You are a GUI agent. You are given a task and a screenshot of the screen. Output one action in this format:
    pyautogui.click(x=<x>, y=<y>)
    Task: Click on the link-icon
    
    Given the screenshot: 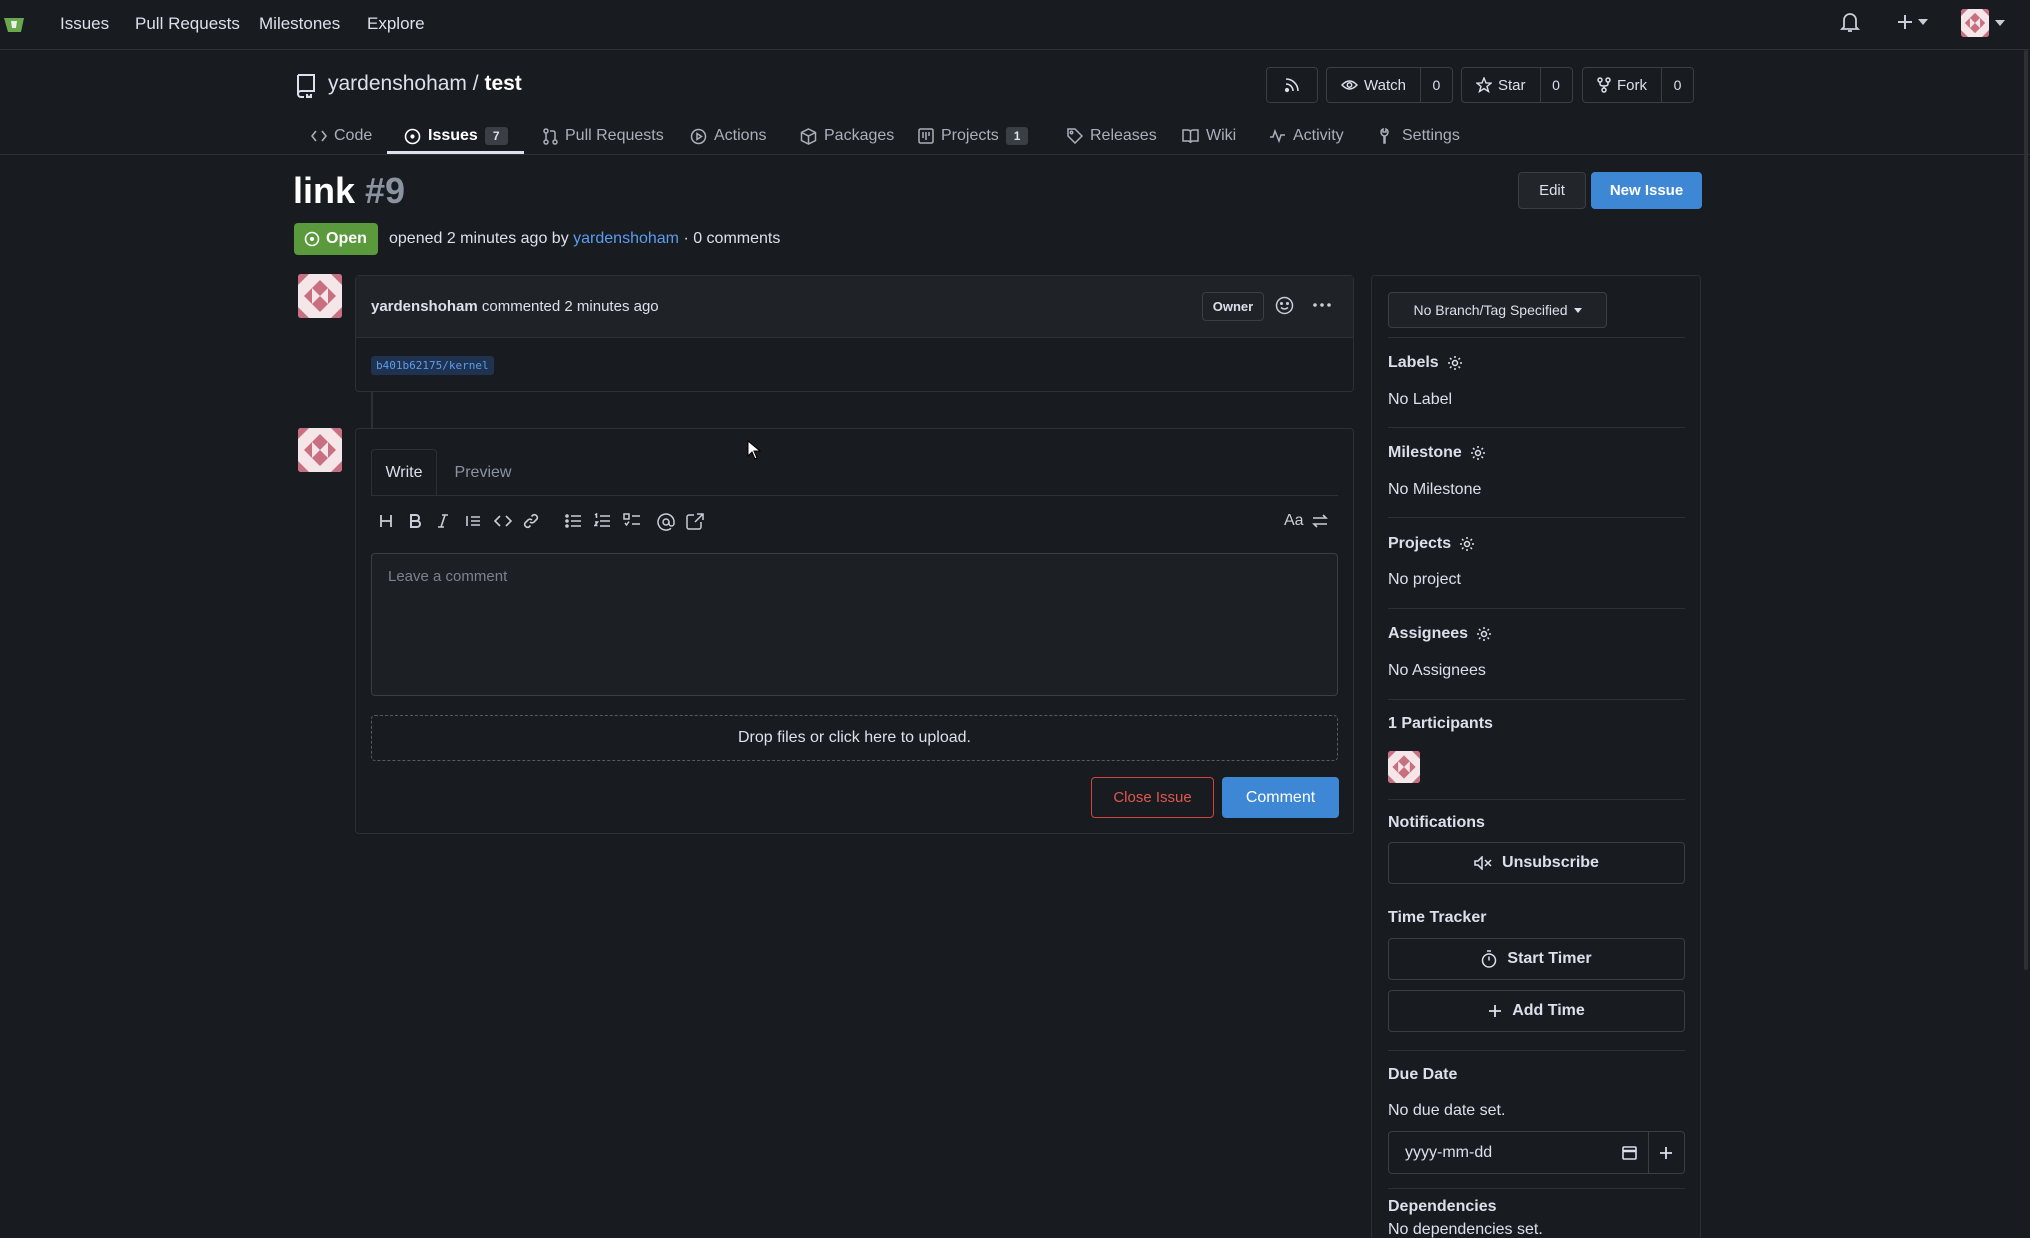 What is the action you would take?
    pyautogui.click(x=531, y=521)
    